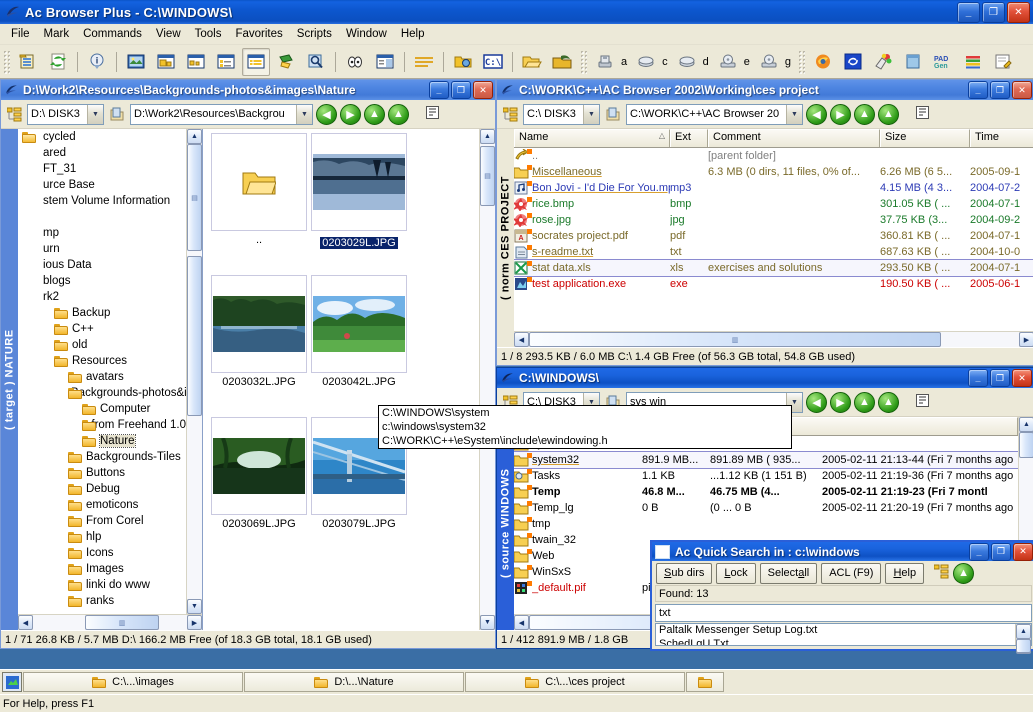 This screenshot has width=1033, height=712. What do you see at coordinates (359, 191) in the screenshot?
I see `thumbnail-item: 0203029L.JPG` at bounding box center [359, 191].